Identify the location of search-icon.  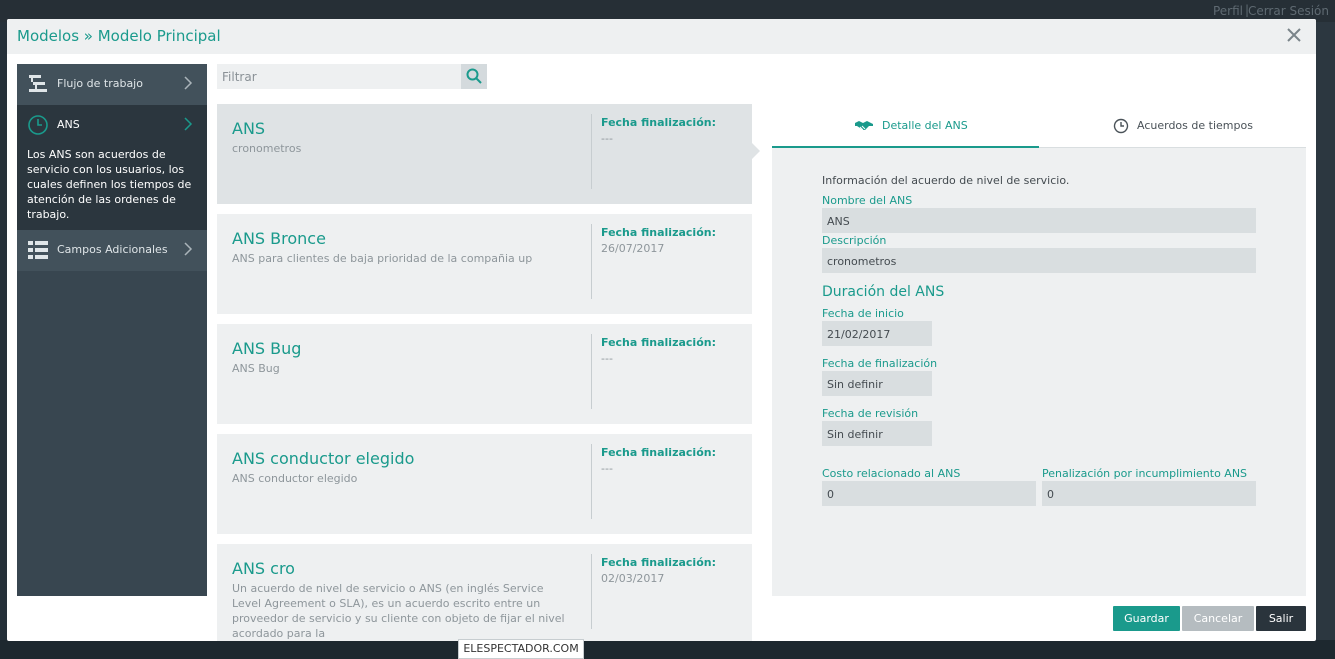
(474, 76).